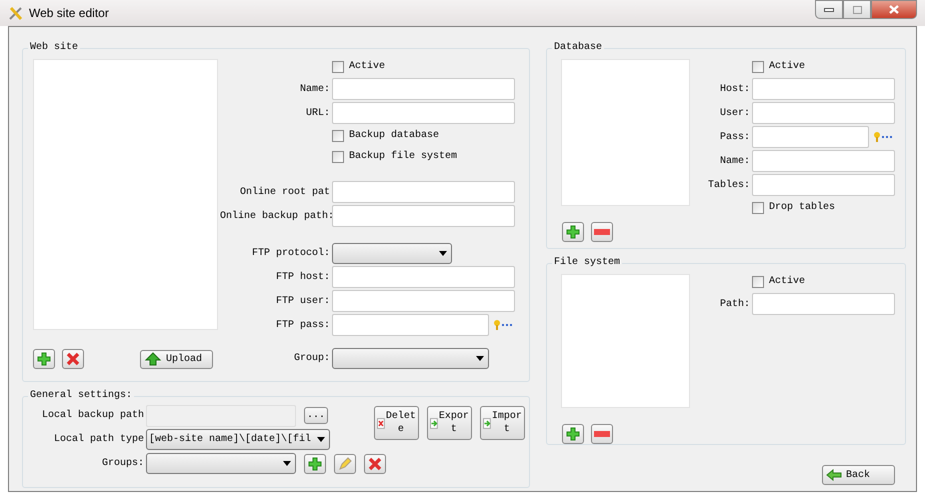 This screenshot has height=501, width=925. Describe the element at coordinates (302, 301) in the screenshot. I see `field-label: FTP user:` at that location.